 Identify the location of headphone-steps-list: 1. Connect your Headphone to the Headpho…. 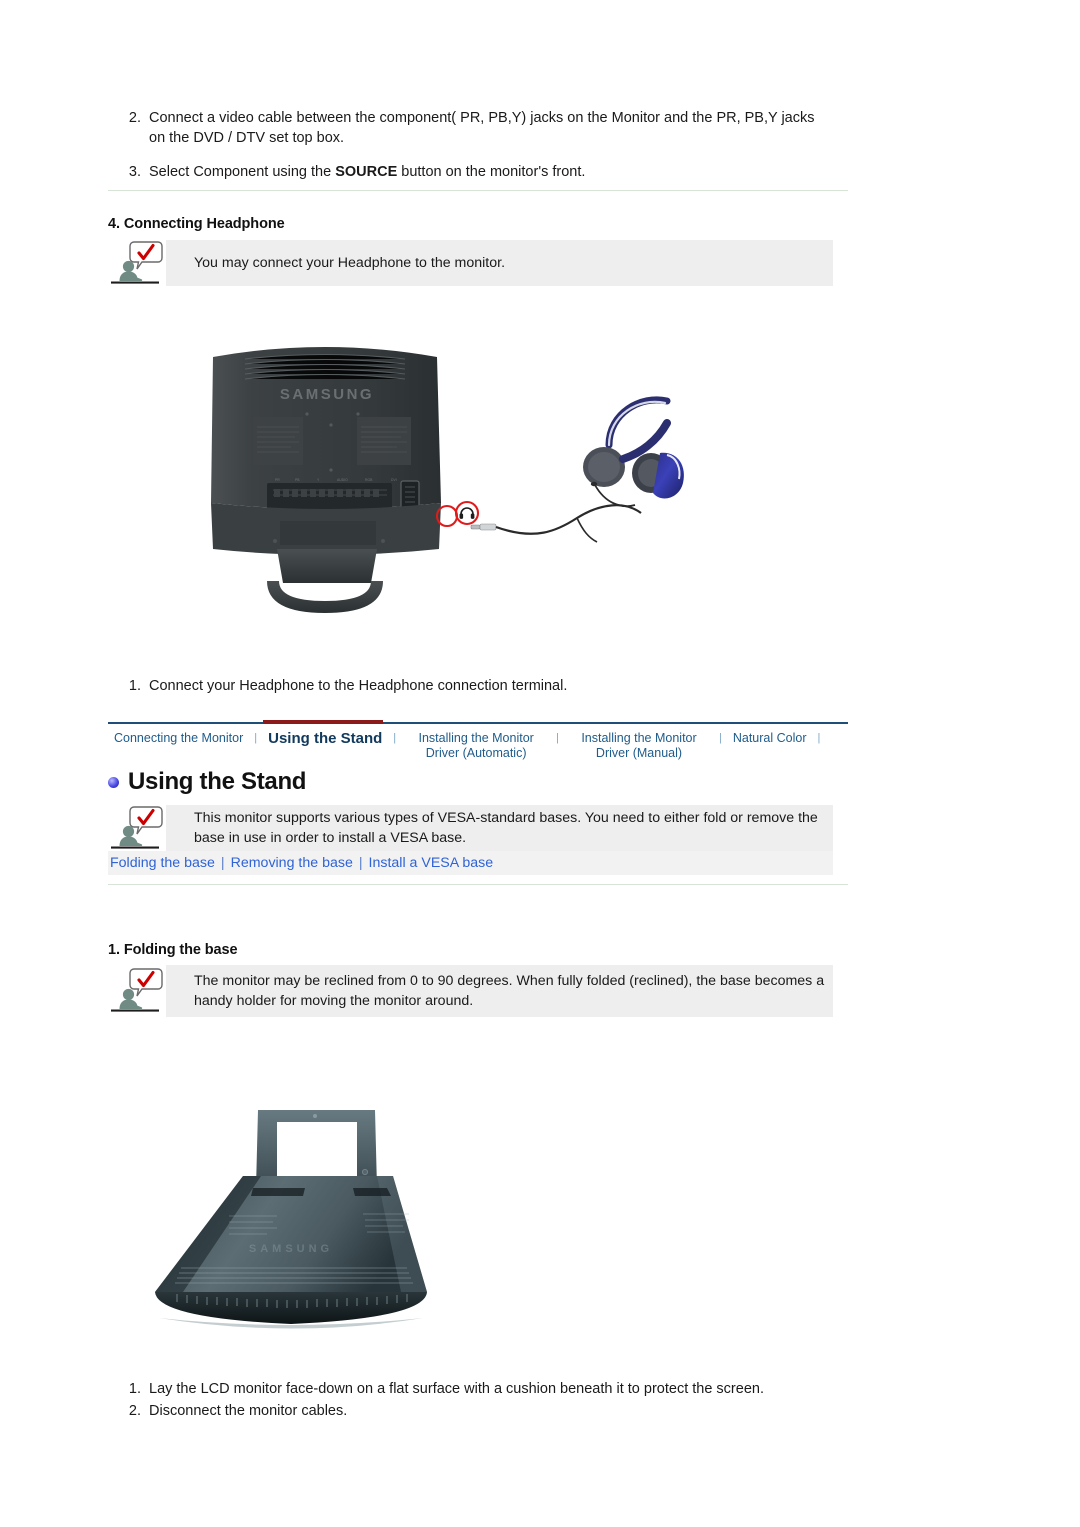
(473, 693).